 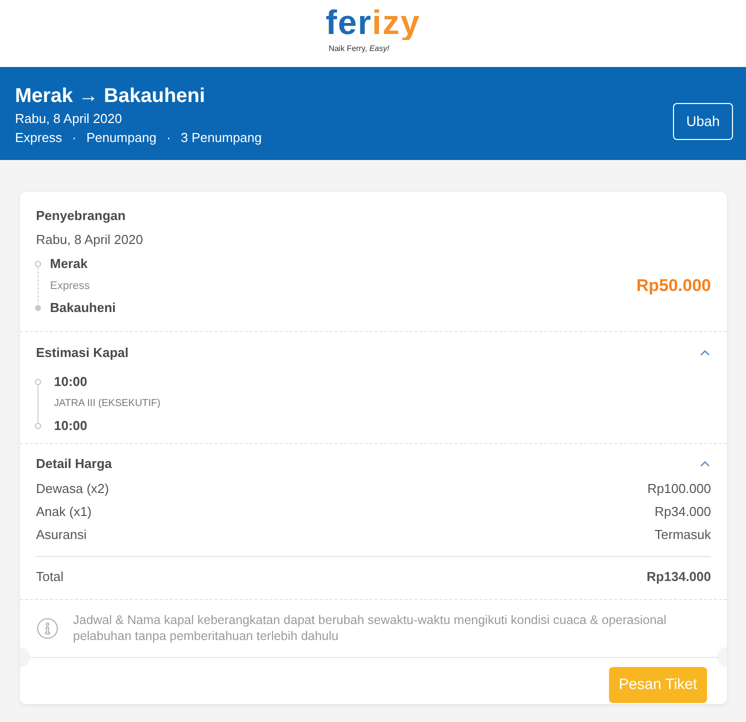 I want to click on arrival-time: 10:00, so click(x=71, y=426).